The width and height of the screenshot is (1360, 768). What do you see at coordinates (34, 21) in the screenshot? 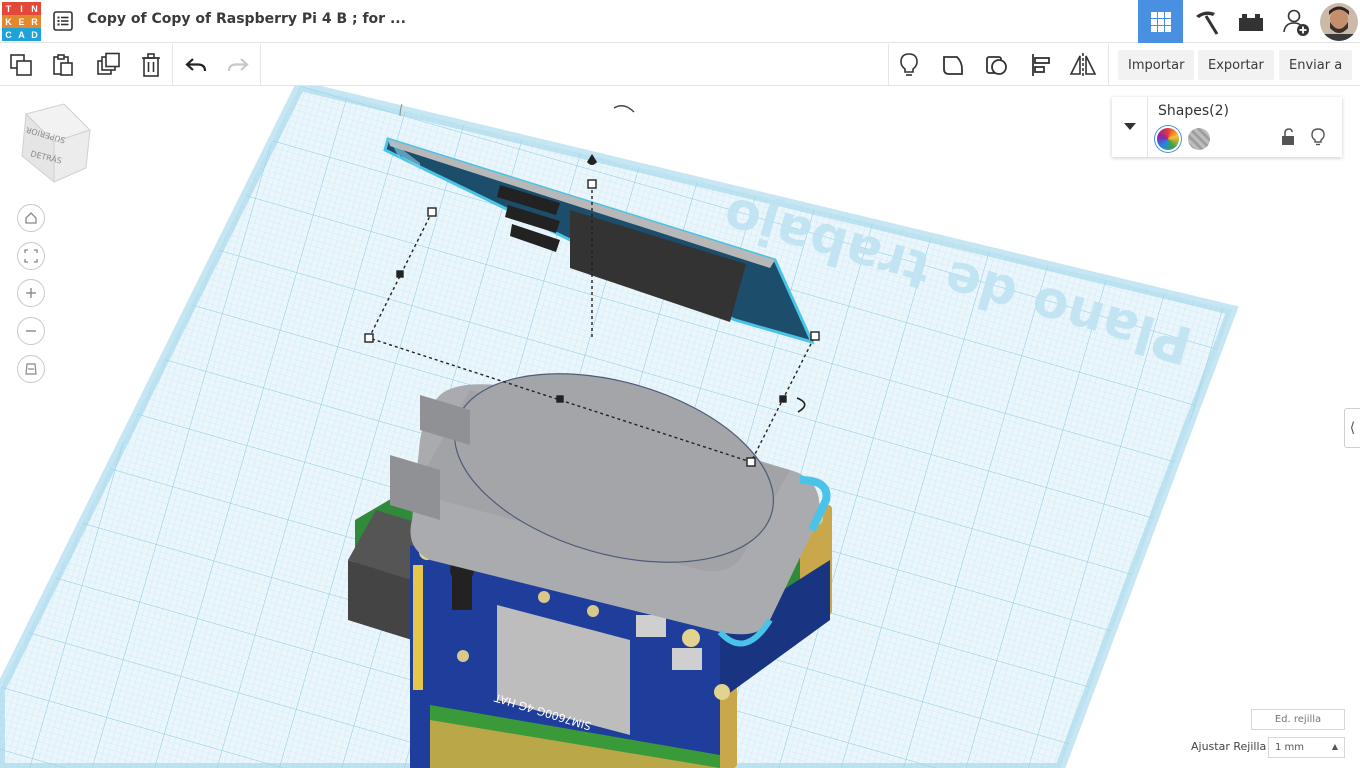
I see `logo-letter: R` at bounding box center [34, 21].